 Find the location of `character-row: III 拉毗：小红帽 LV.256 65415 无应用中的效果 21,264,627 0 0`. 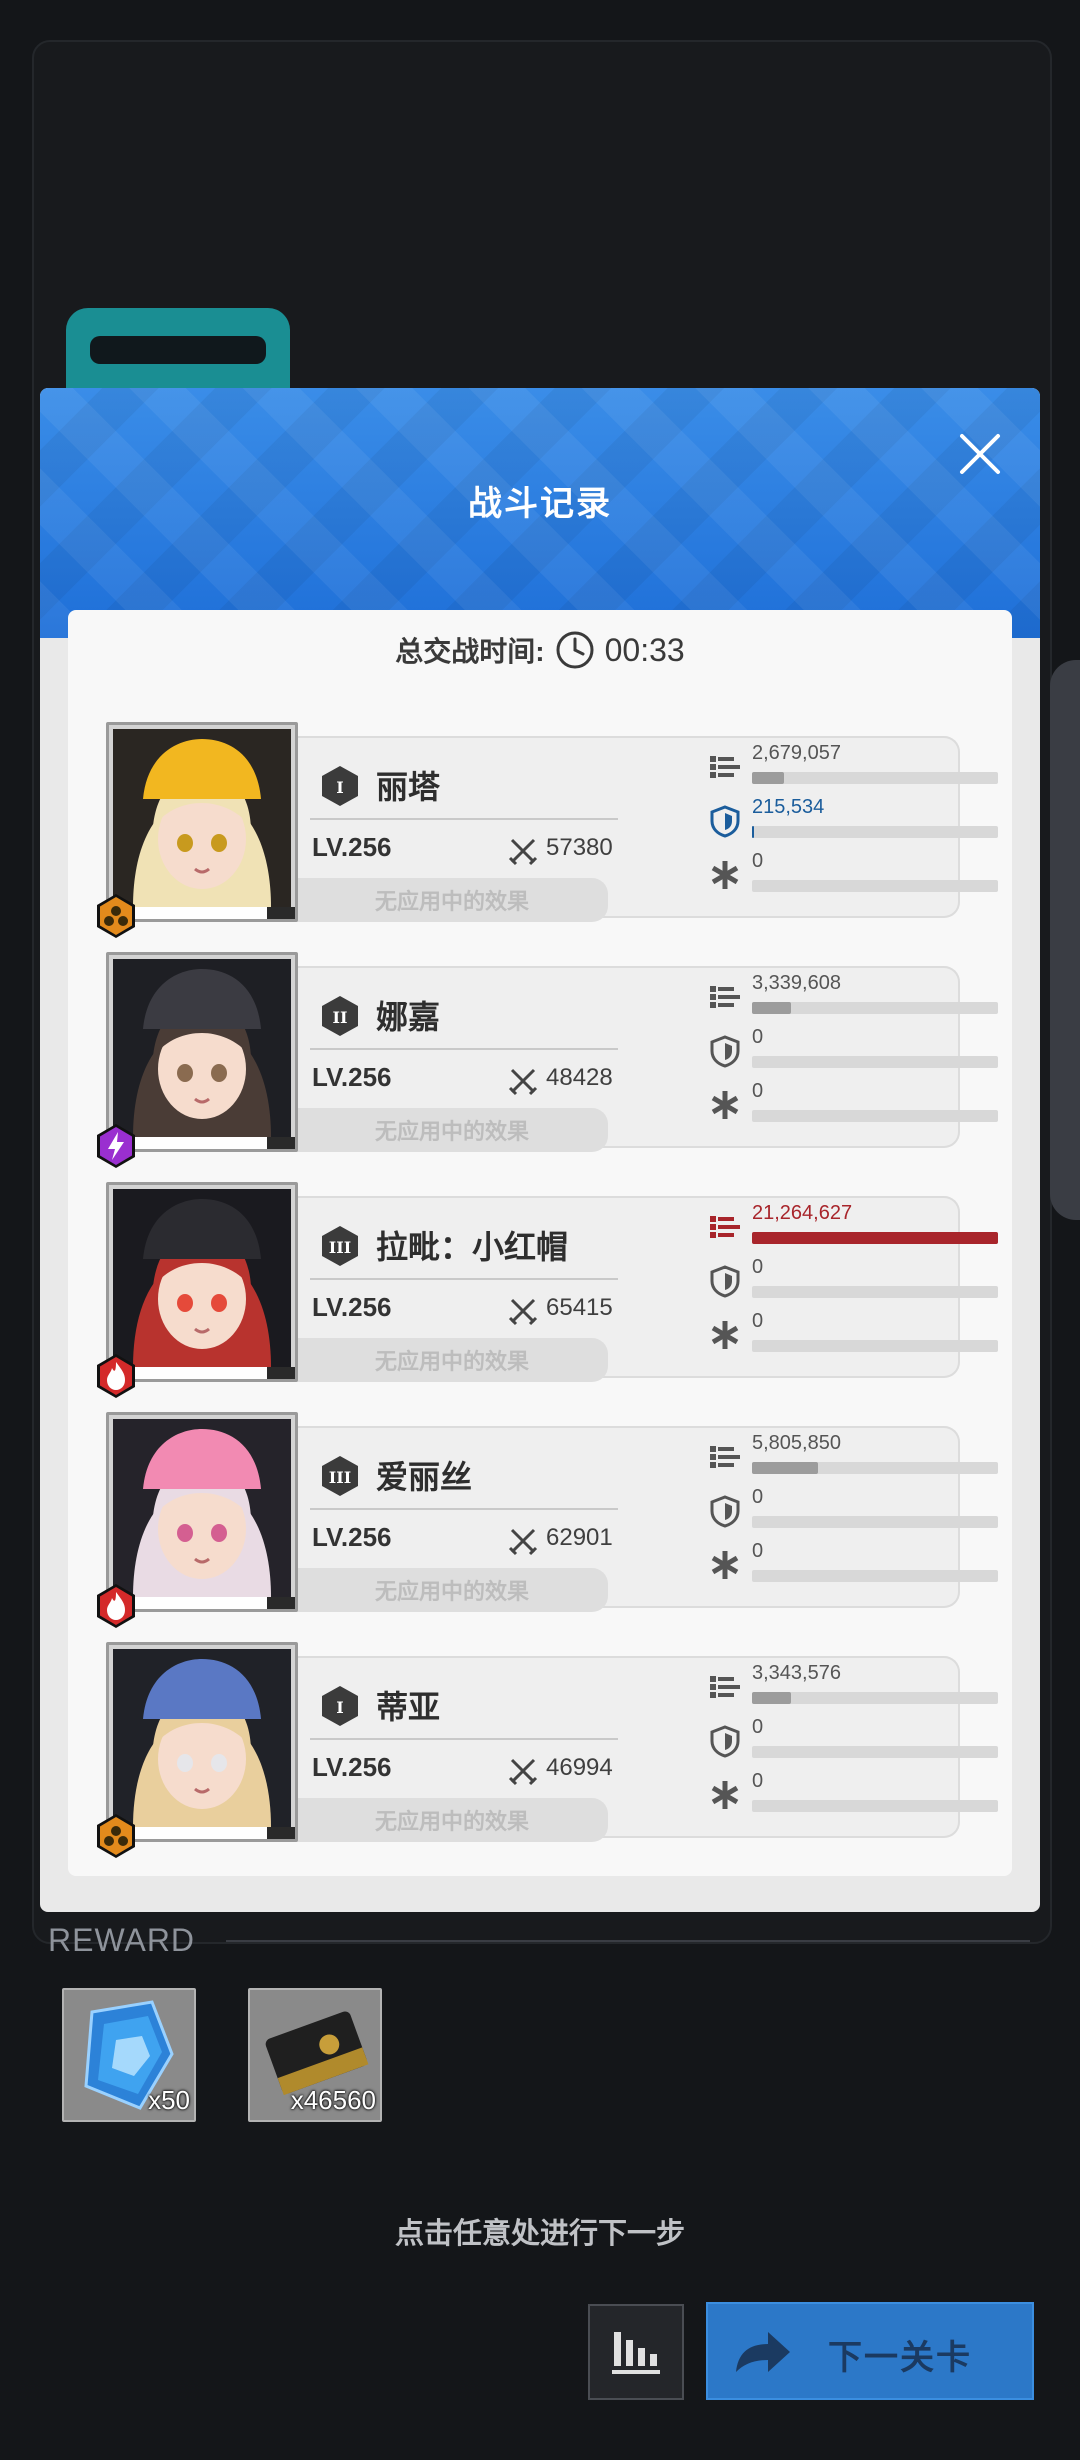

character-row: III 拉毗：小红帽 LV.256 65415 无应用中的效果 21,264,627 0 0 is located at coordinates (547, 1290).